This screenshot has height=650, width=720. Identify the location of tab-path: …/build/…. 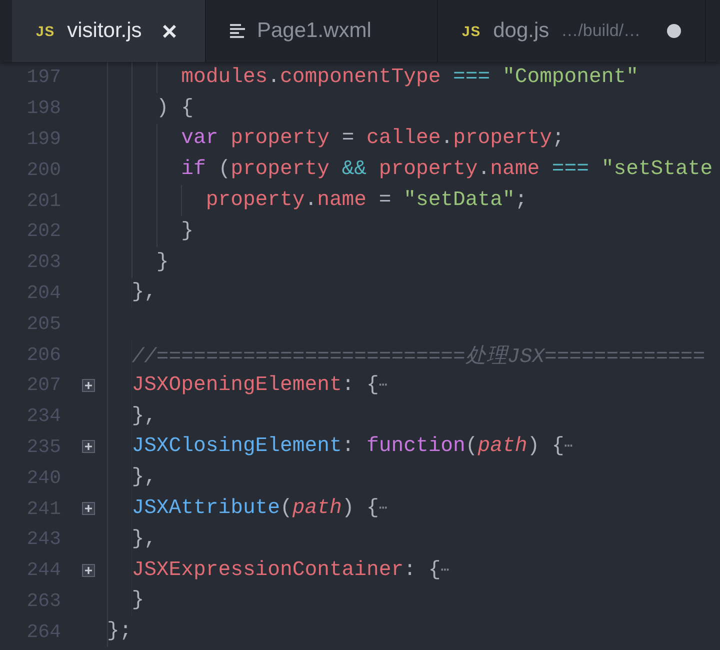
(601, 31).